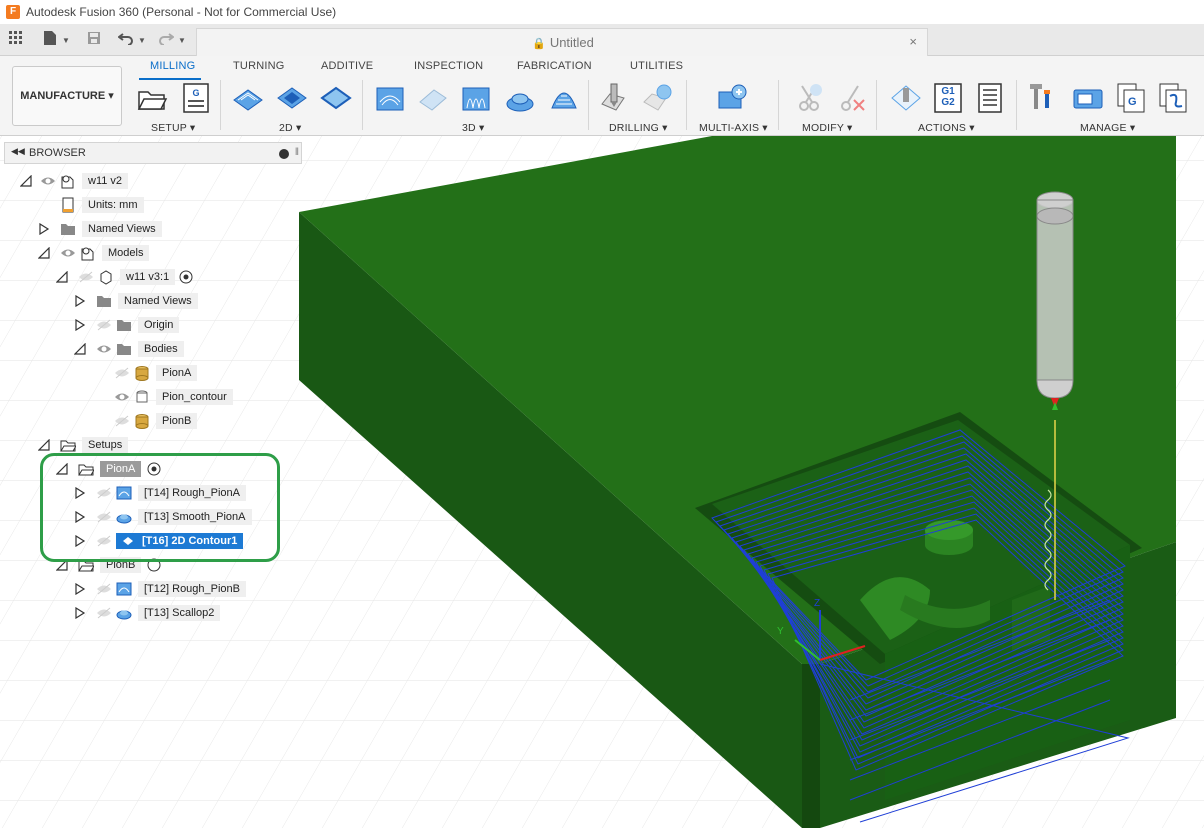 The image size is (1204, 828). What do you see at coordinates (166, 40) in the screenshot?
I see `redo-icon` at bounding box center [166, 40].